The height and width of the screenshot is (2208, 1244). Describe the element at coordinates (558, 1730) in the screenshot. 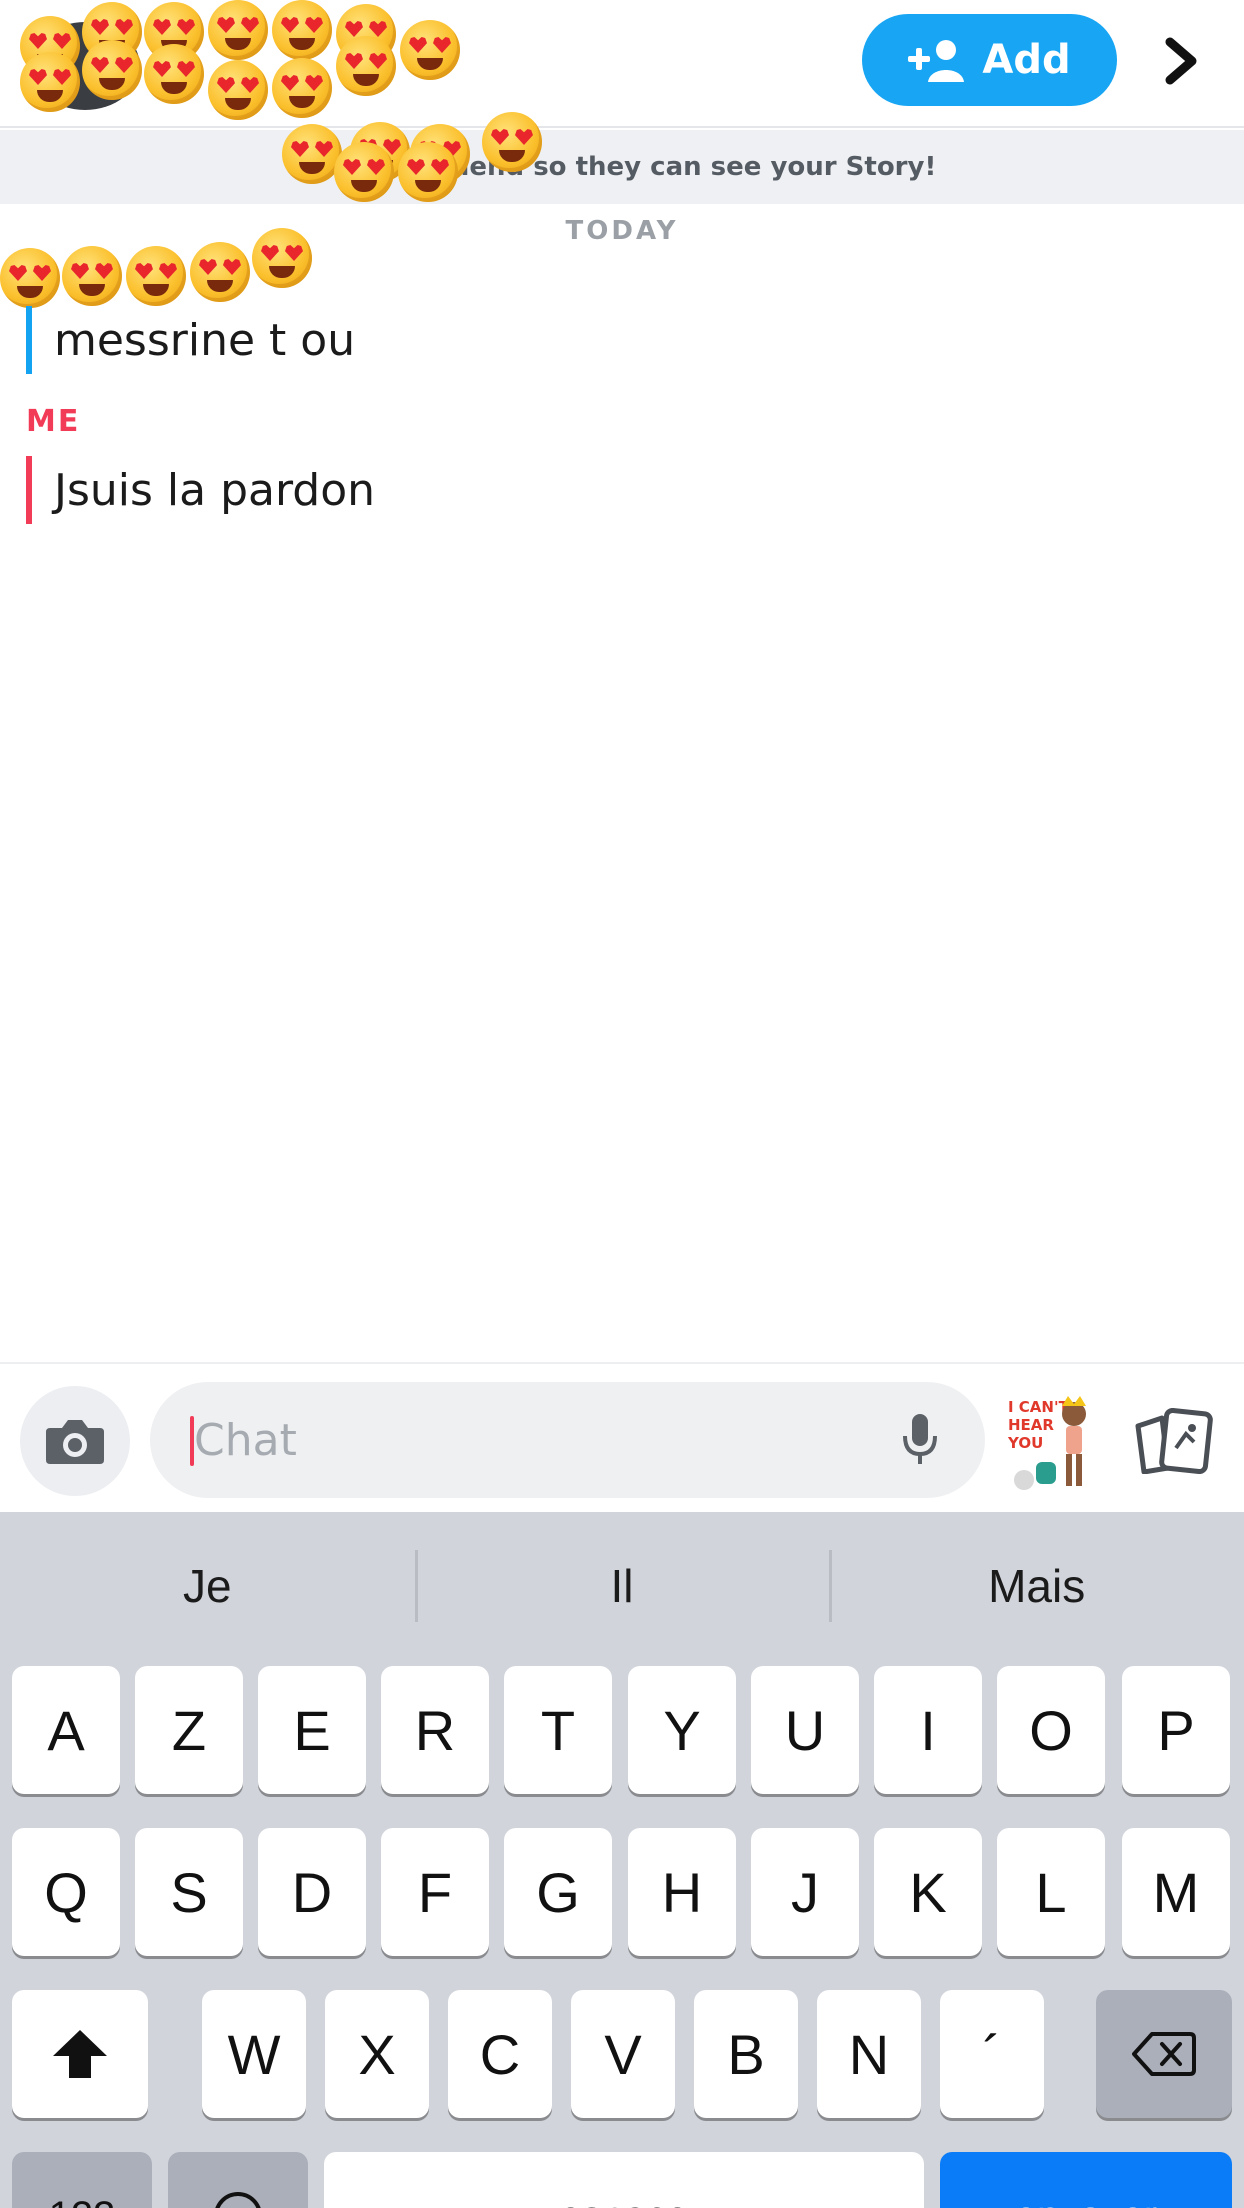

I see `key-t: T` at that location.